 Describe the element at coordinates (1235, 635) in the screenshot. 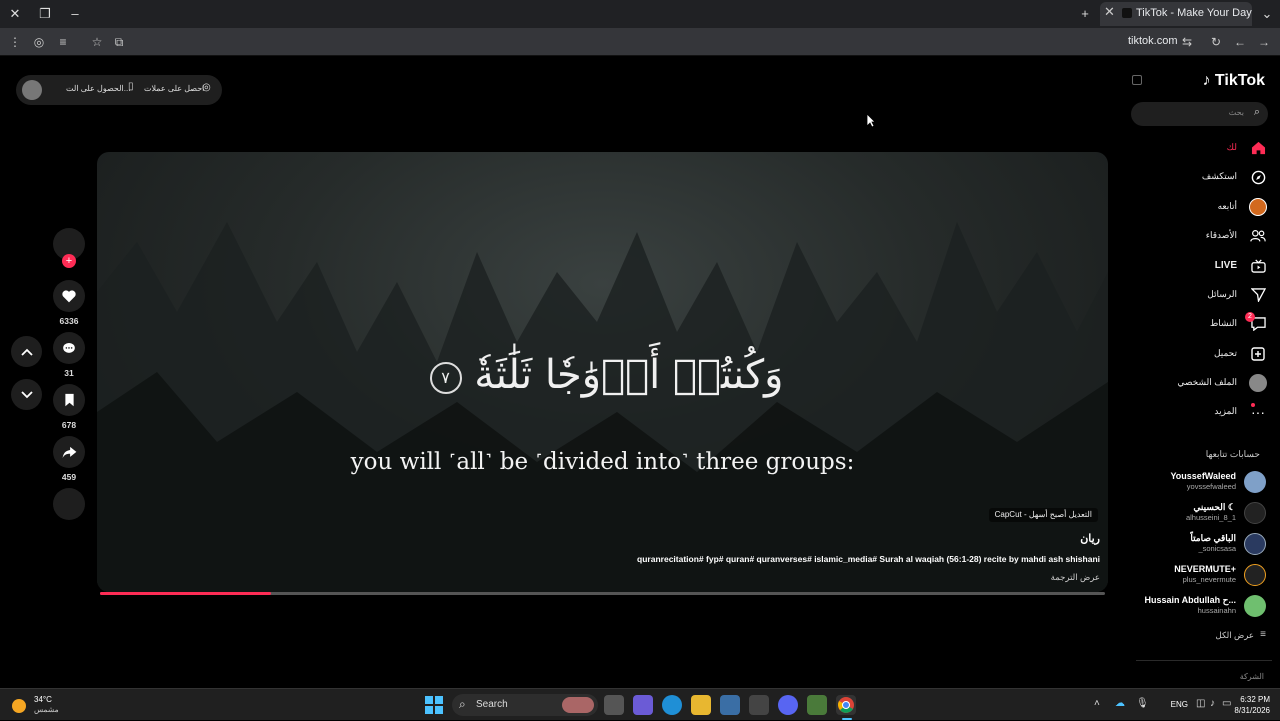

I see `see-all-link: عرض الكل` at that location.